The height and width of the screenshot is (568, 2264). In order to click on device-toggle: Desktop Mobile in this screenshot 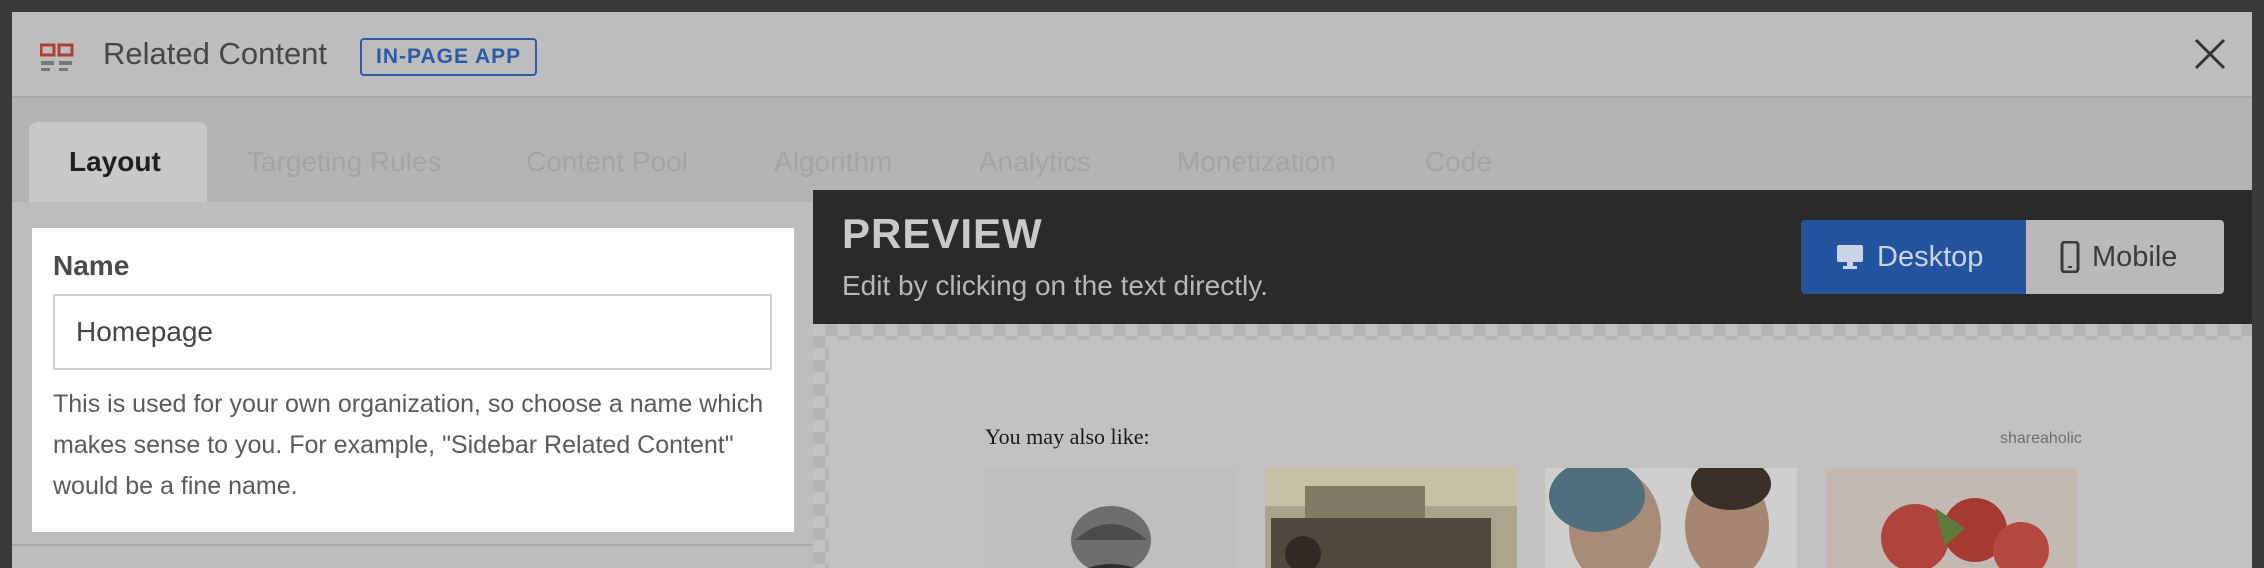, I will do `click(2012, 257)`.